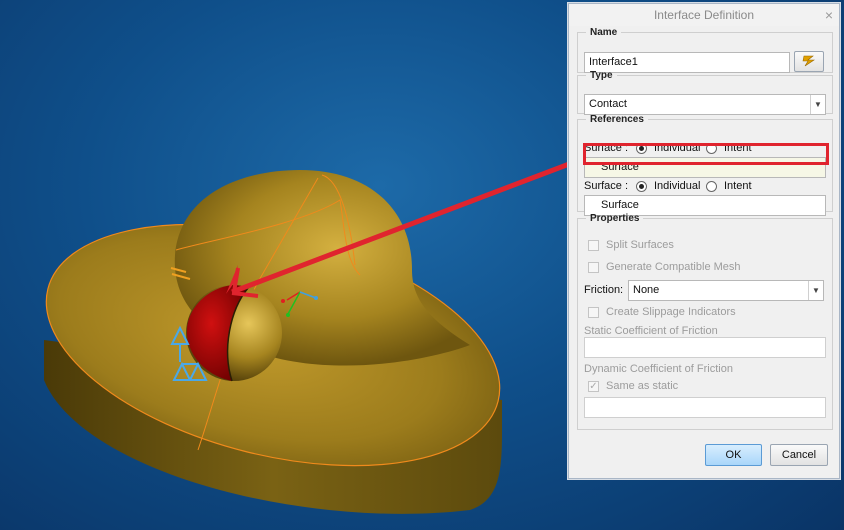 This screenshot has height=530, width=844. What do you see at coordinates (726, 290) in the screenshot?
I see `friction-select: None ▼` at bounding box center [726, 290].